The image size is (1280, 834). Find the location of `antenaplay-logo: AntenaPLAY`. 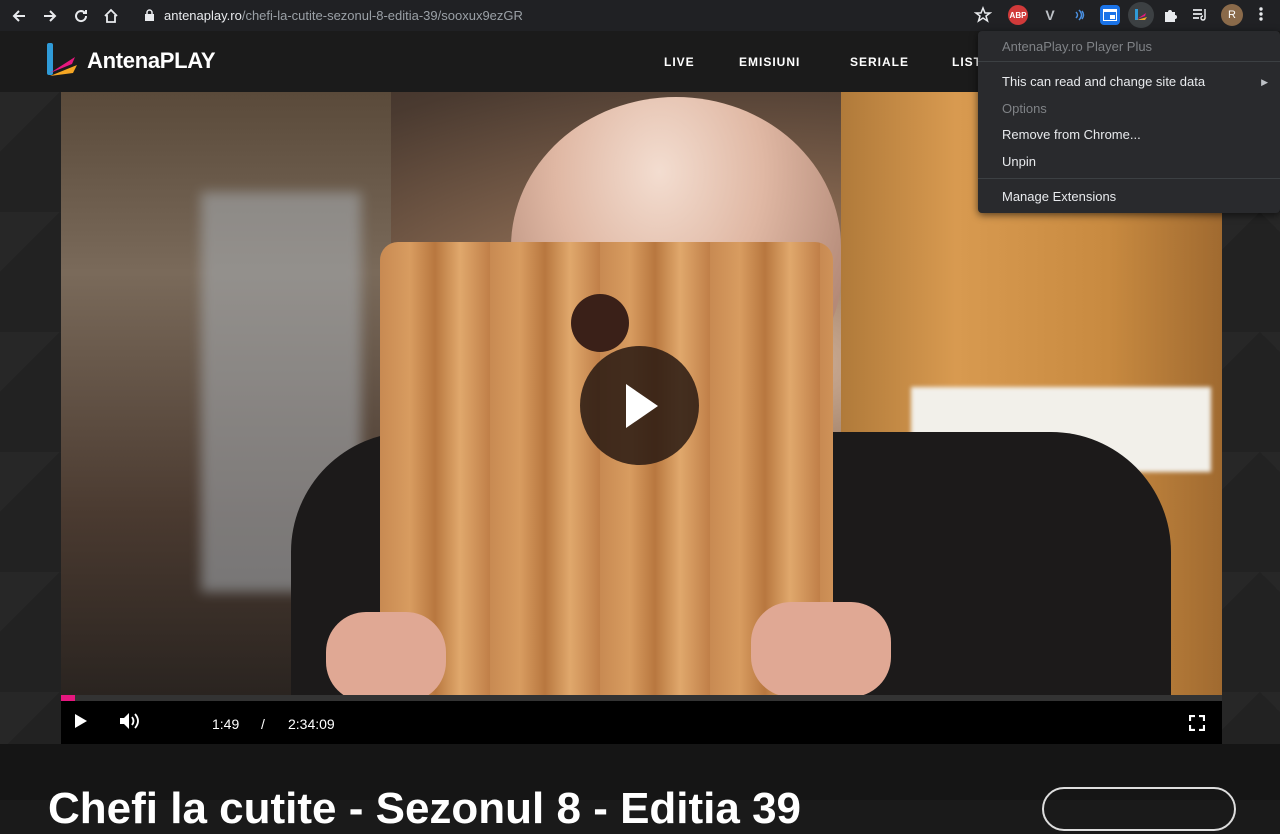

antenaplay-logo: AntenaPLAY is located at coordinates (130, 61).